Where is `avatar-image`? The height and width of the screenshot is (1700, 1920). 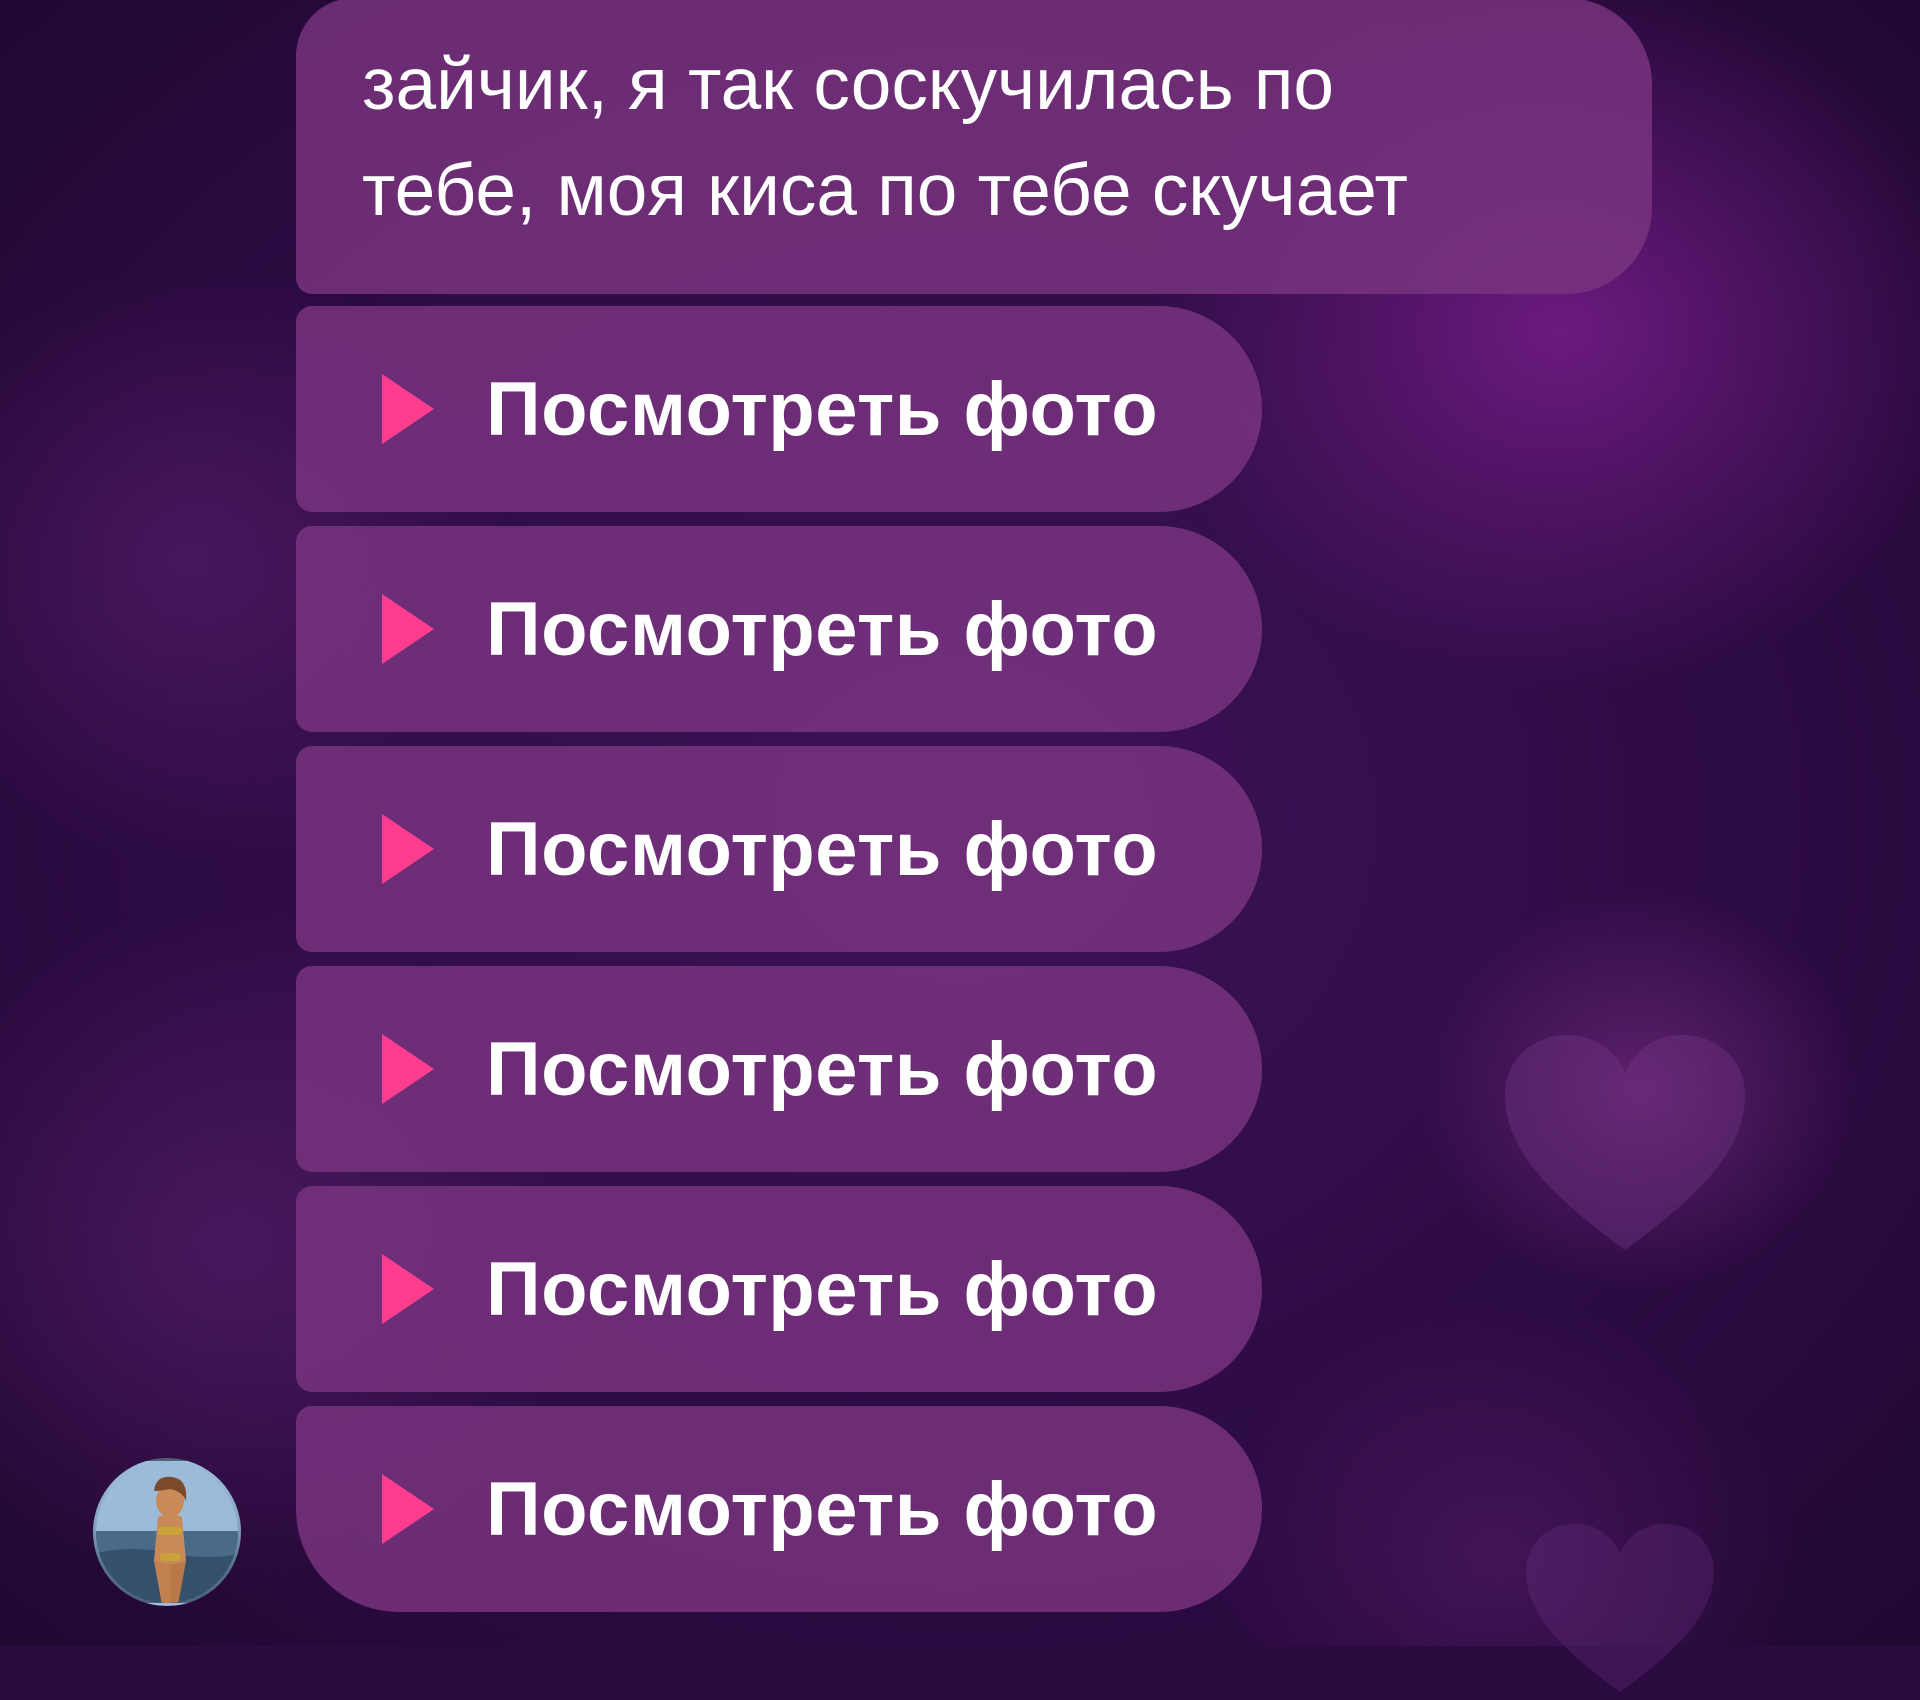
avatar-image is located at coordinates (167, 1532).